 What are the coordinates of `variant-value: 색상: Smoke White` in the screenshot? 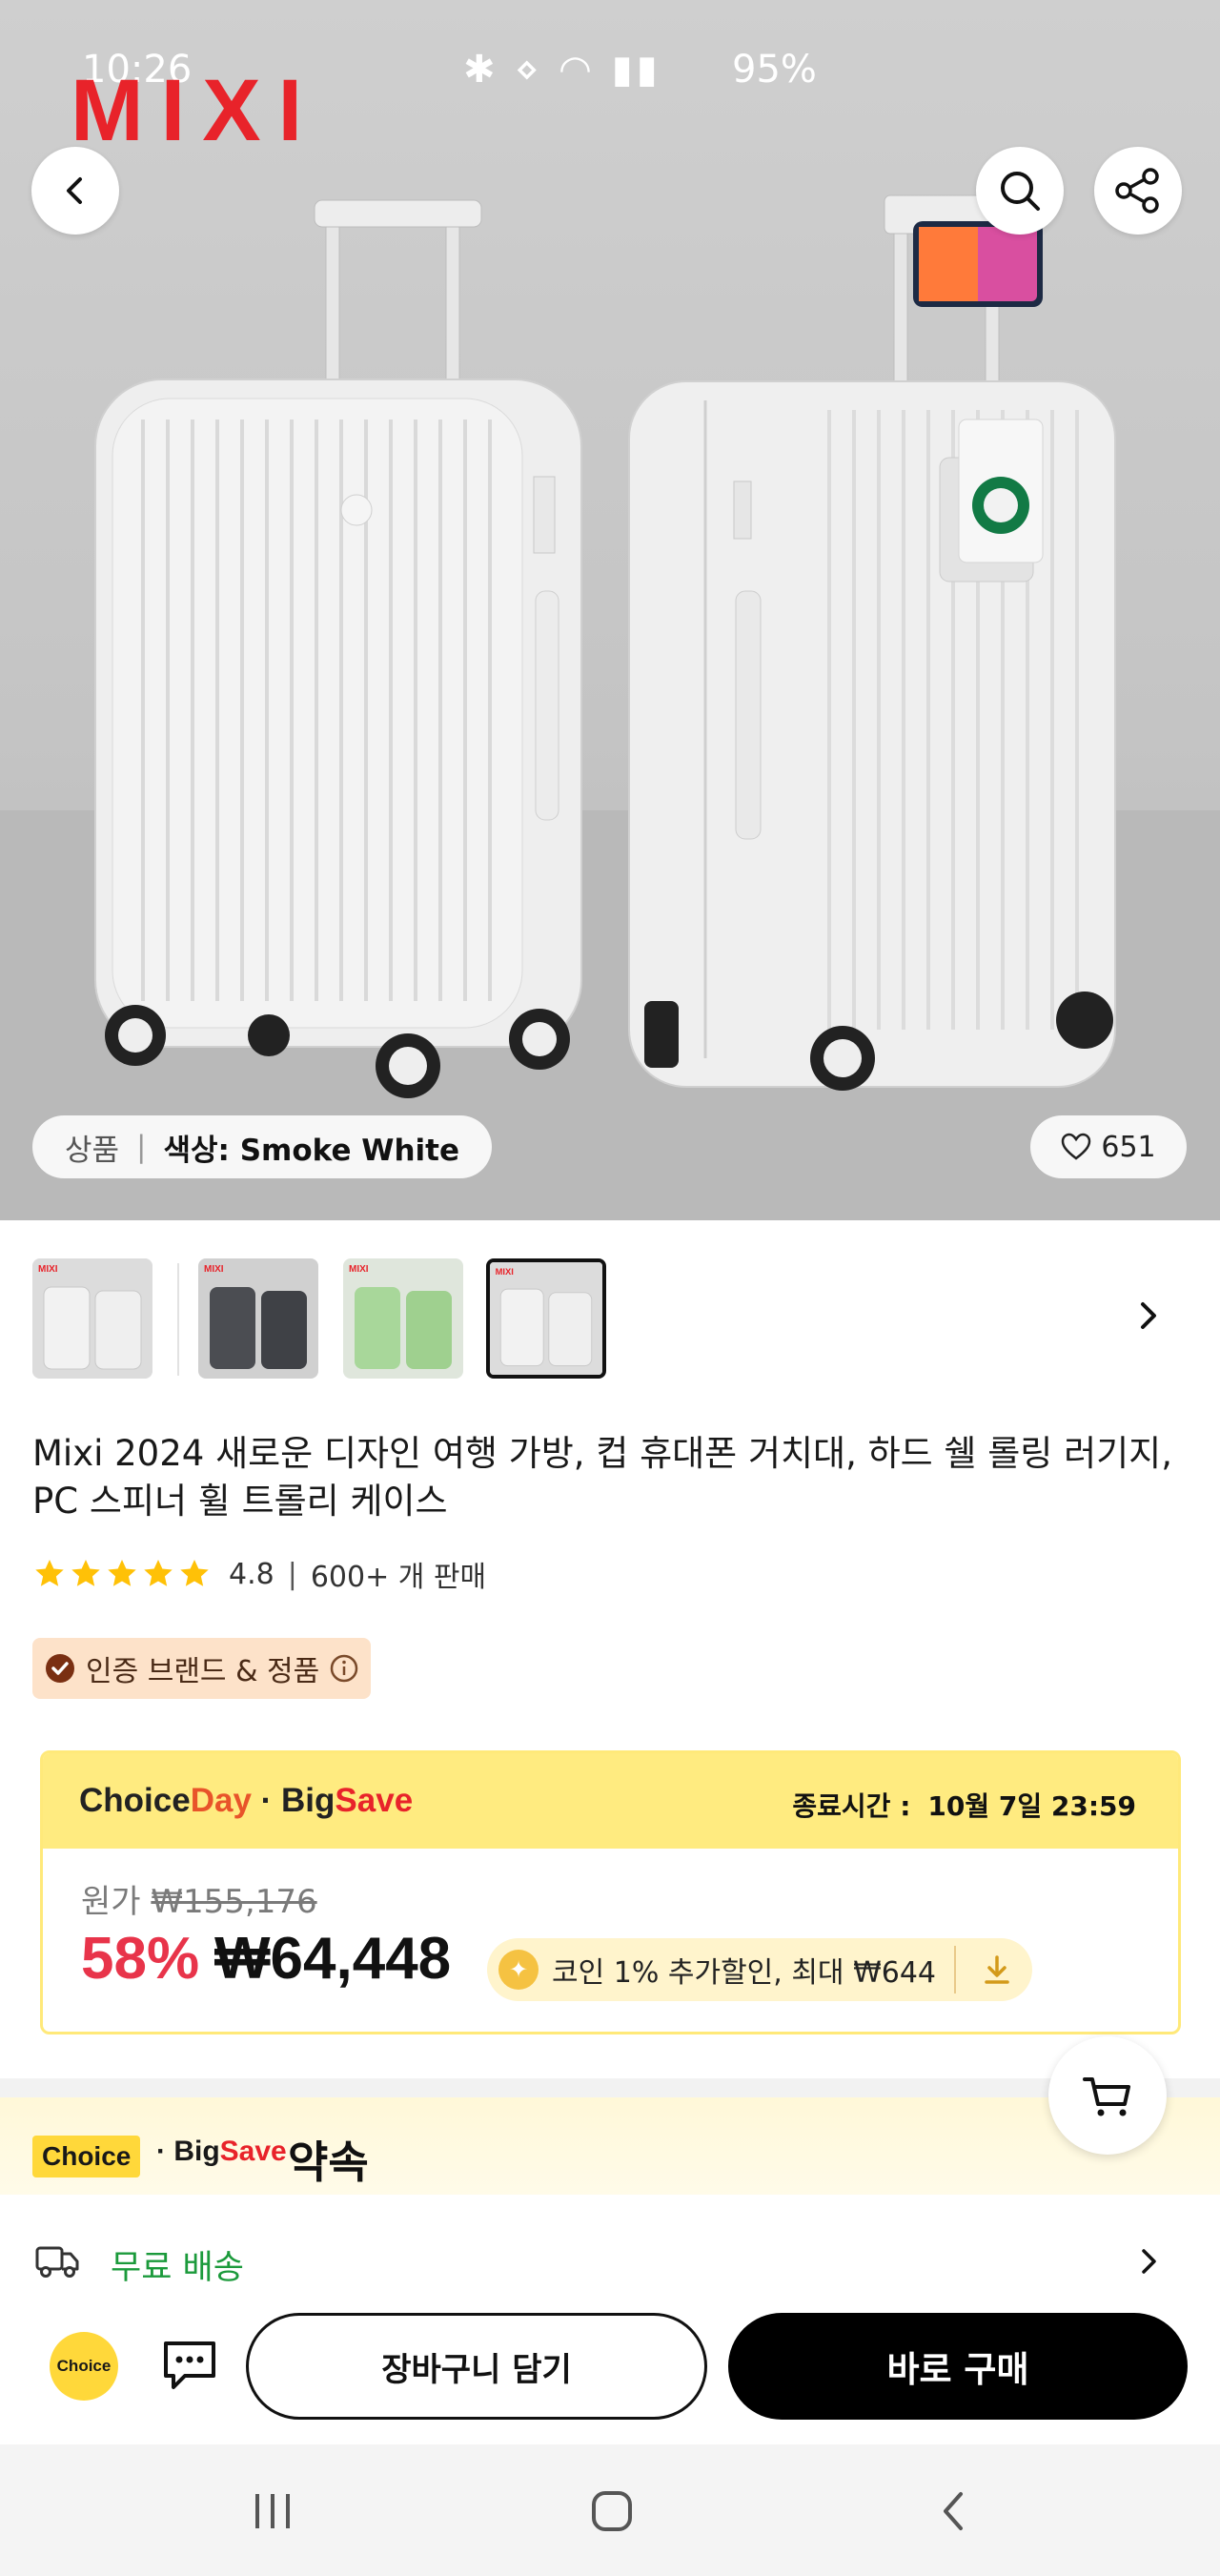 It's located at (311, 1150).